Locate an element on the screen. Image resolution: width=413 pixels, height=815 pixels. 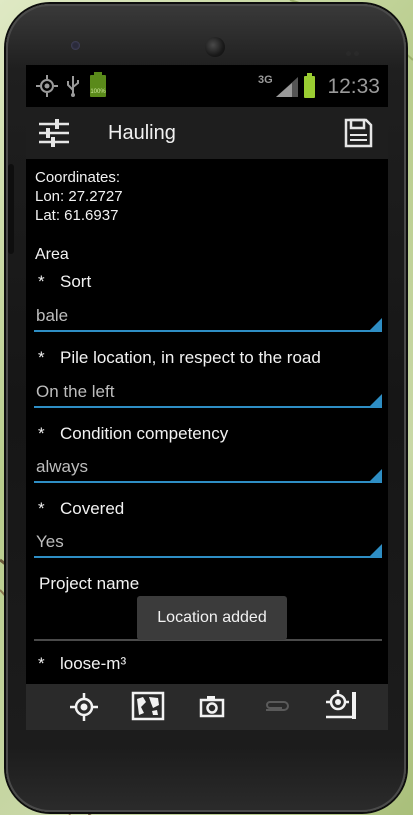
status-clock: 12:33 is located at coordinates (353, 86).